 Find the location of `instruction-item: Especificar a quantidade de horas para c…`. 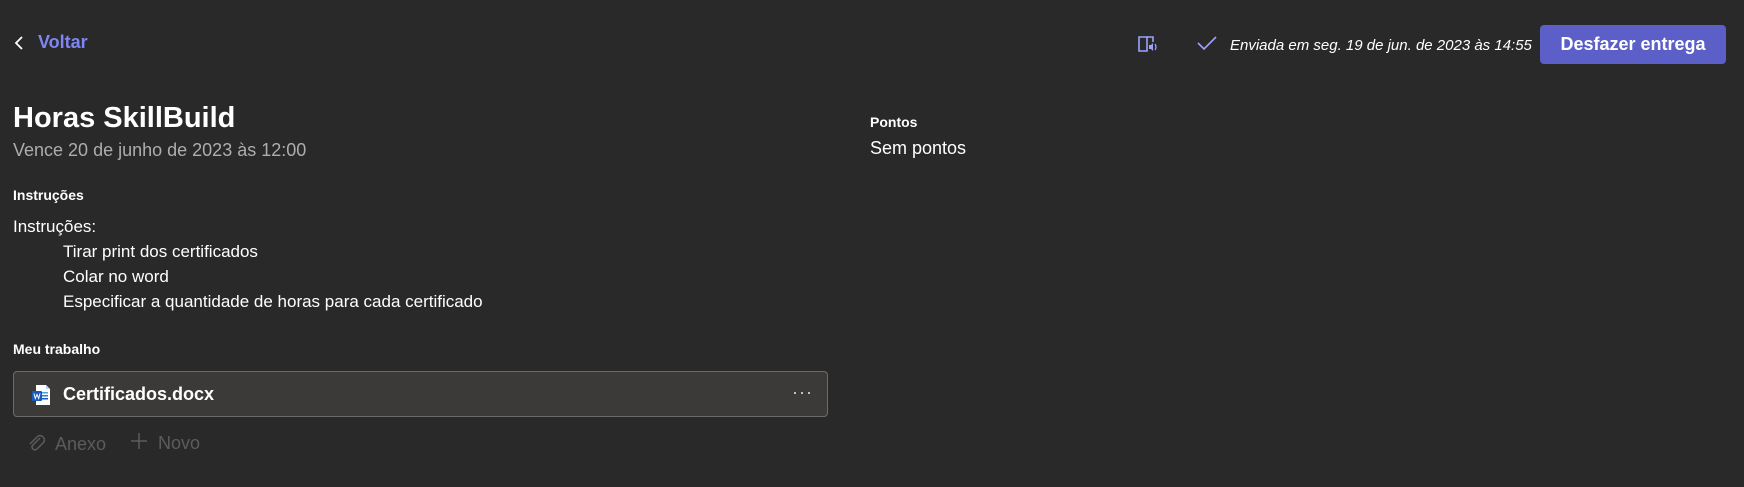

instruction-item: Especificar a quantidade de horas para c… is located at coordinates (273, 301).